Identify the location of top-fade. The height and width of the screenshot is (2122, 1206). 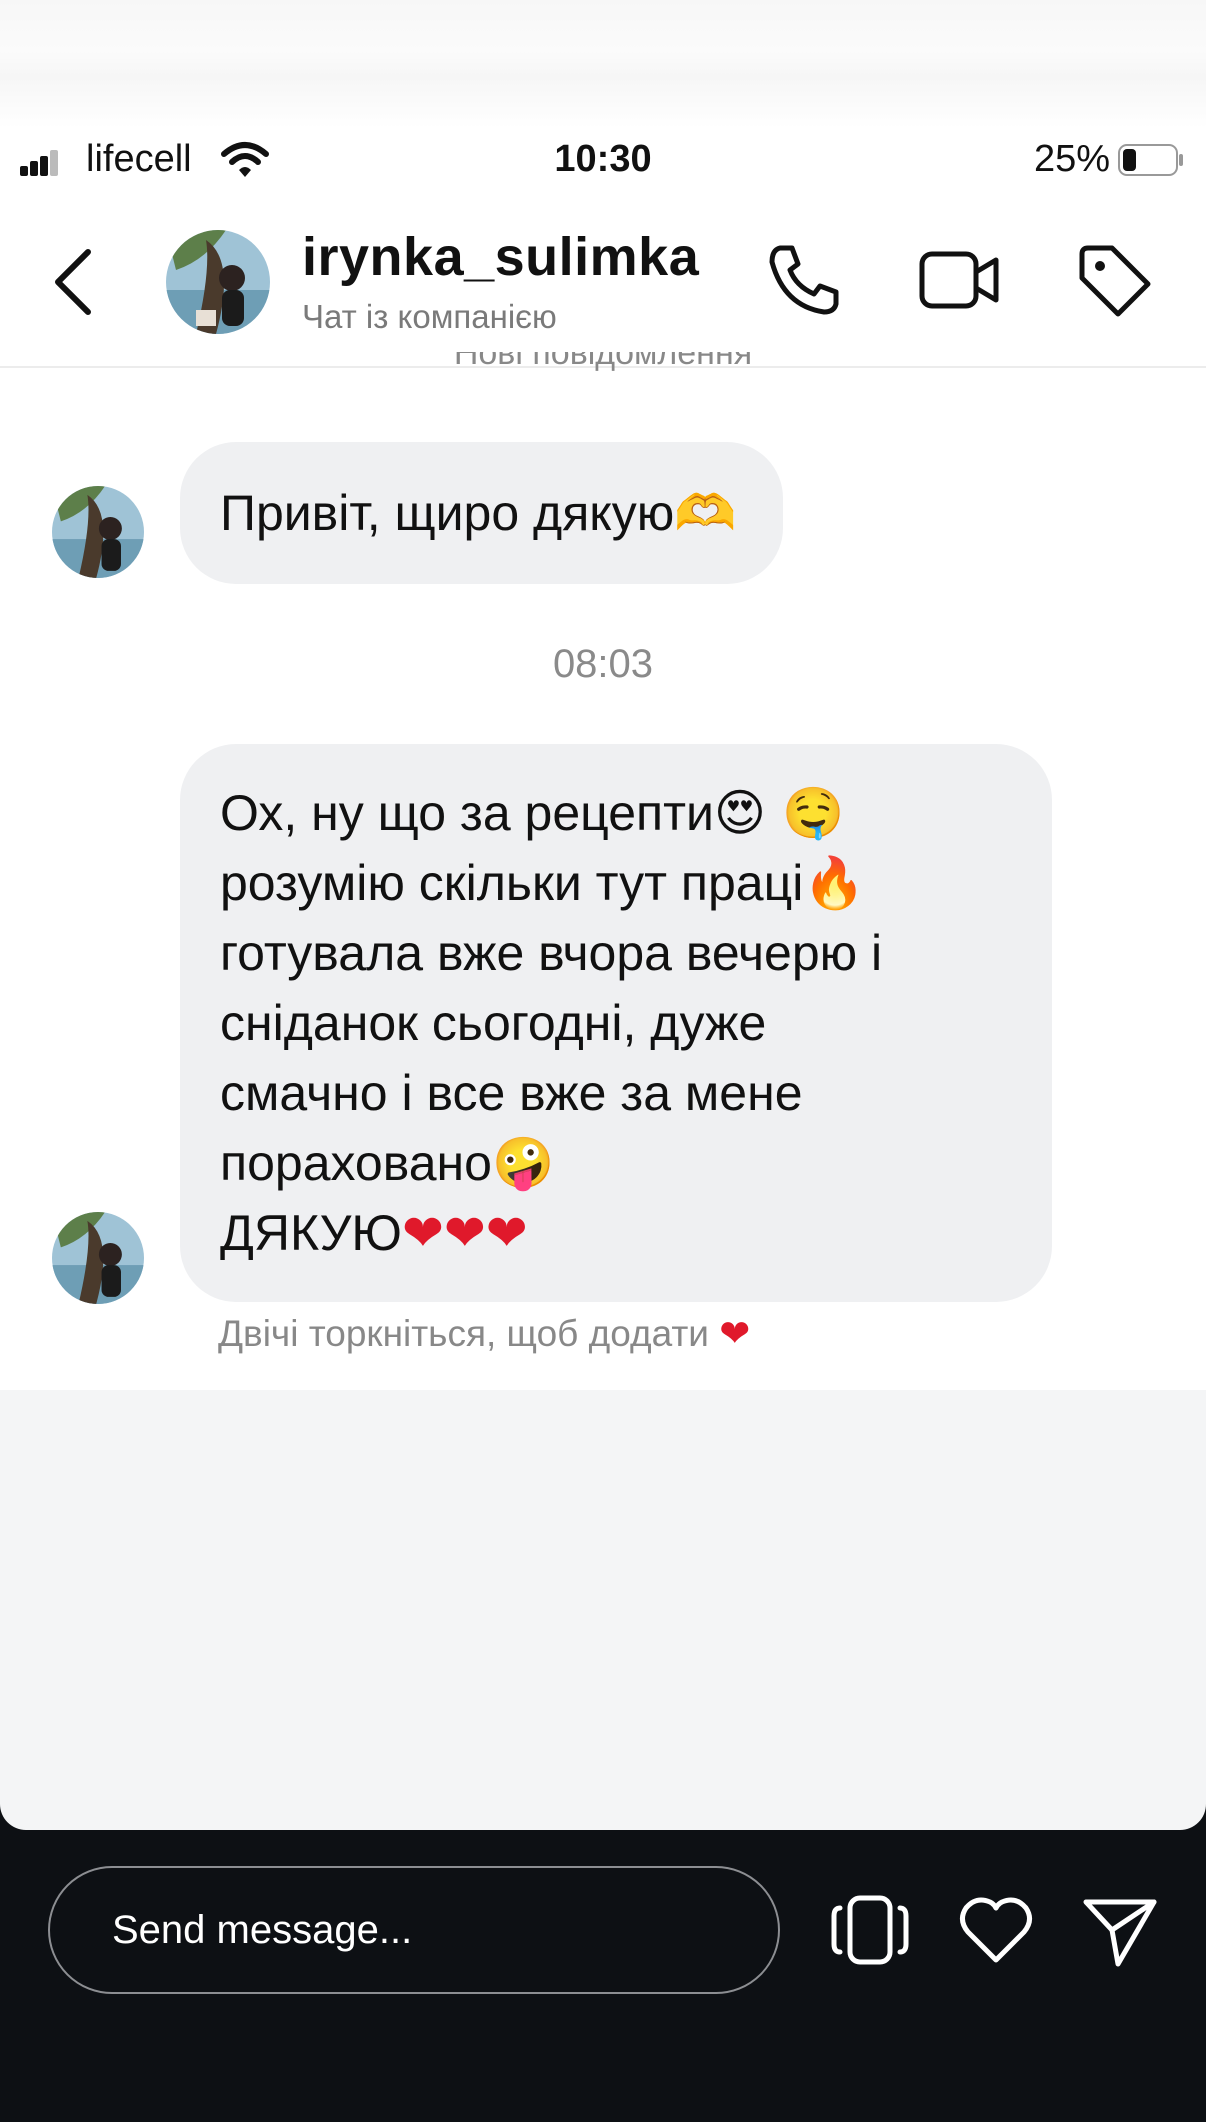
(603, 64).